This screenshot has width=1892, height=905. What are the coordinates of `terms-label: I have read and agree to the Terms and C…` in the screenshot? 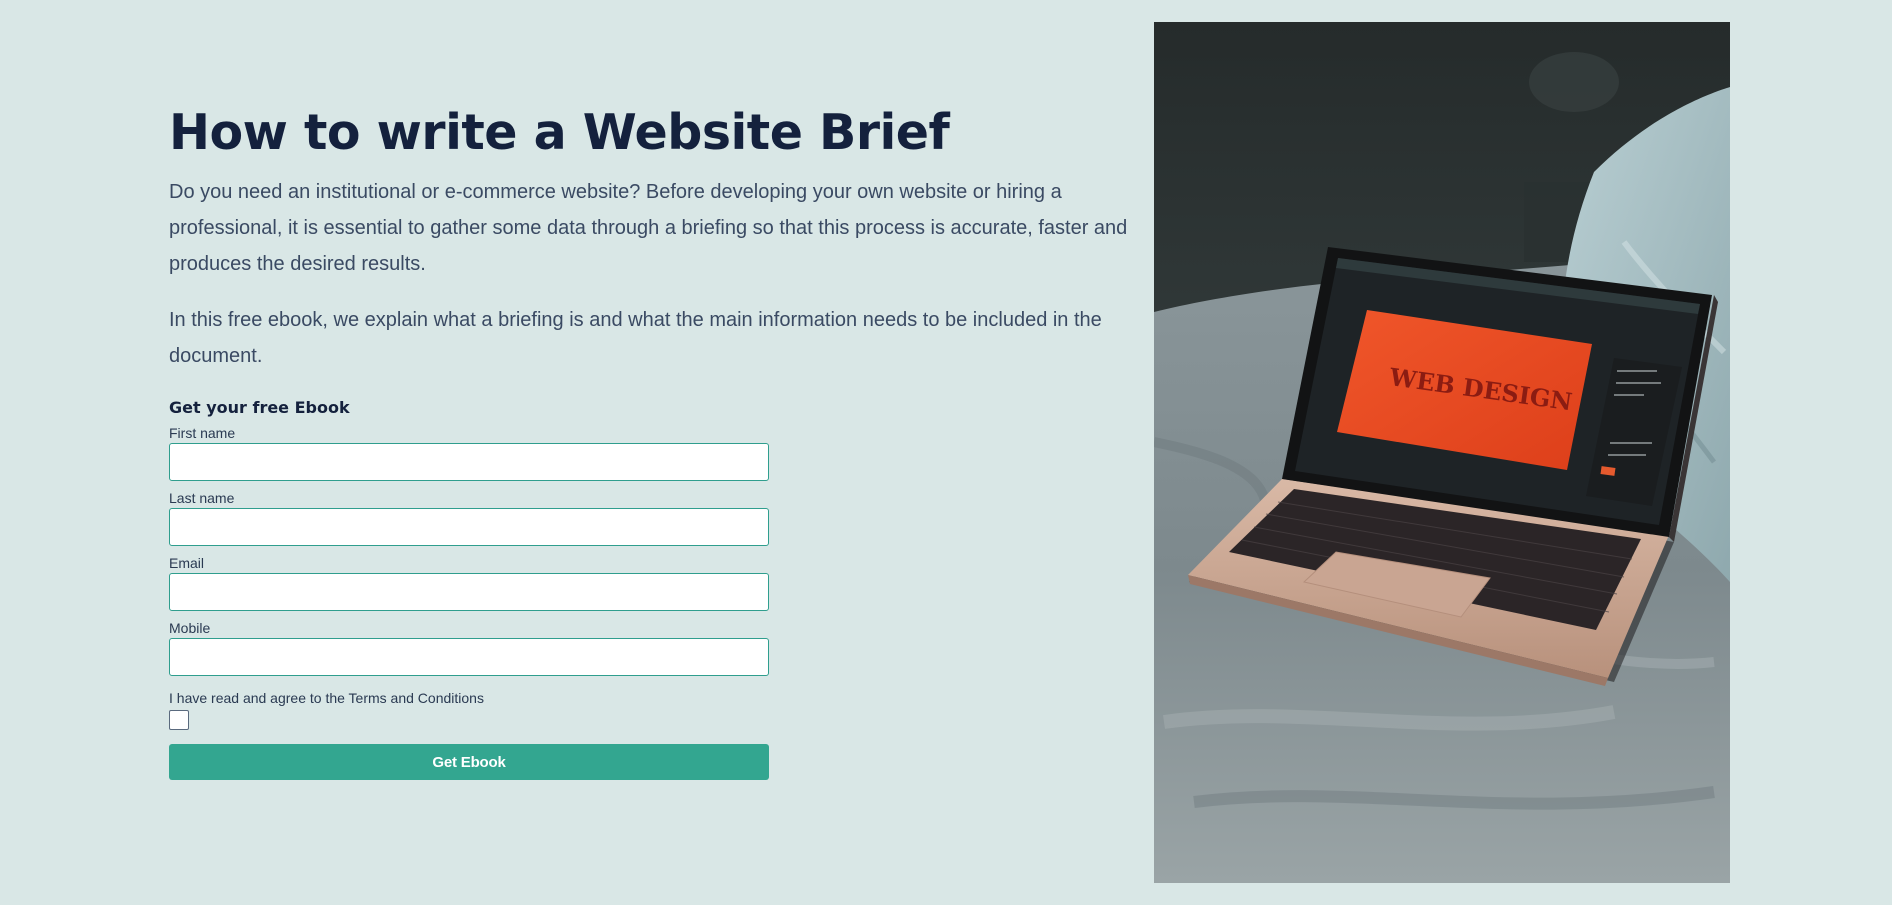 It's located at (326, 698).